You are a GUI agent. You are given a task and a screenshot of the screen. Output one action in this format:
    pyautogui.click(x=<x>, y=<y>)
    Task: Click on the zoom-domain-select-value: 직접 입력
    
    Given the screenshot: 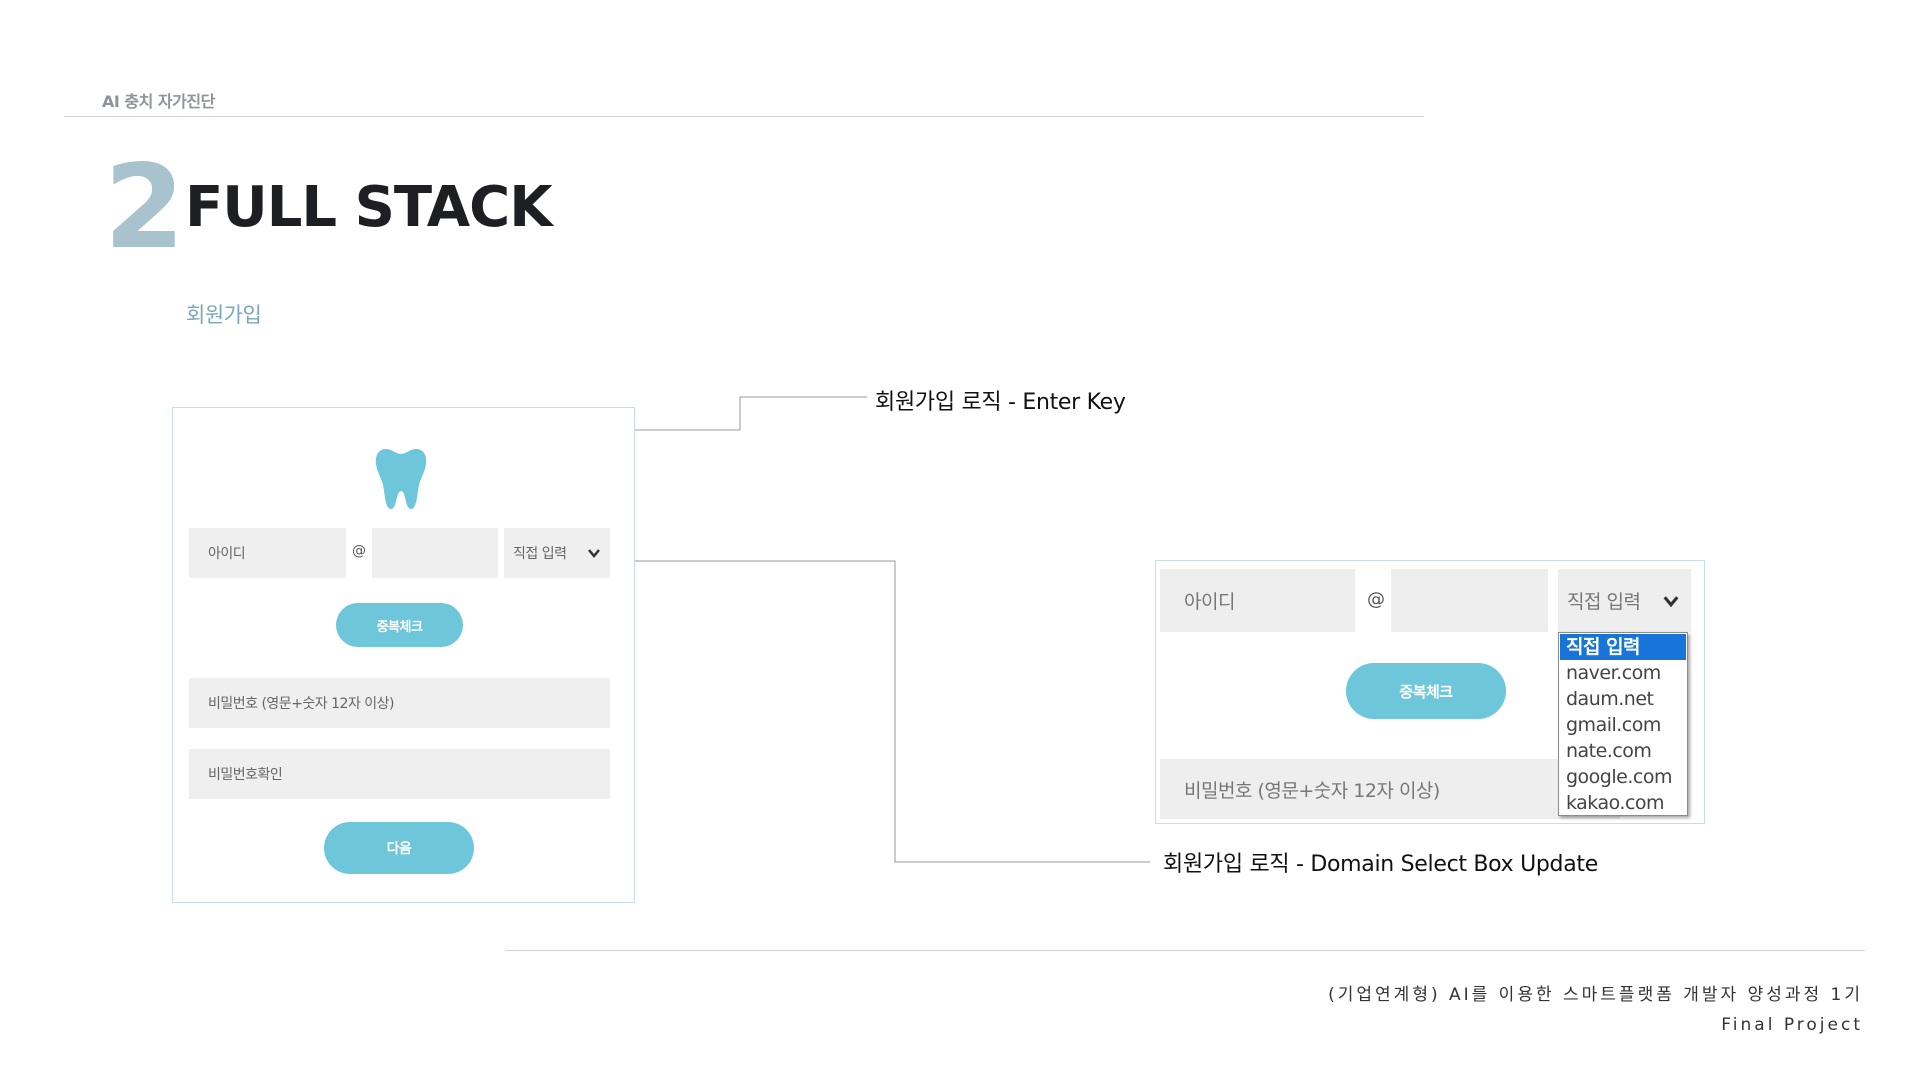 What is the action you would take?
    pyautogui.click(x=1604, y=602)
    